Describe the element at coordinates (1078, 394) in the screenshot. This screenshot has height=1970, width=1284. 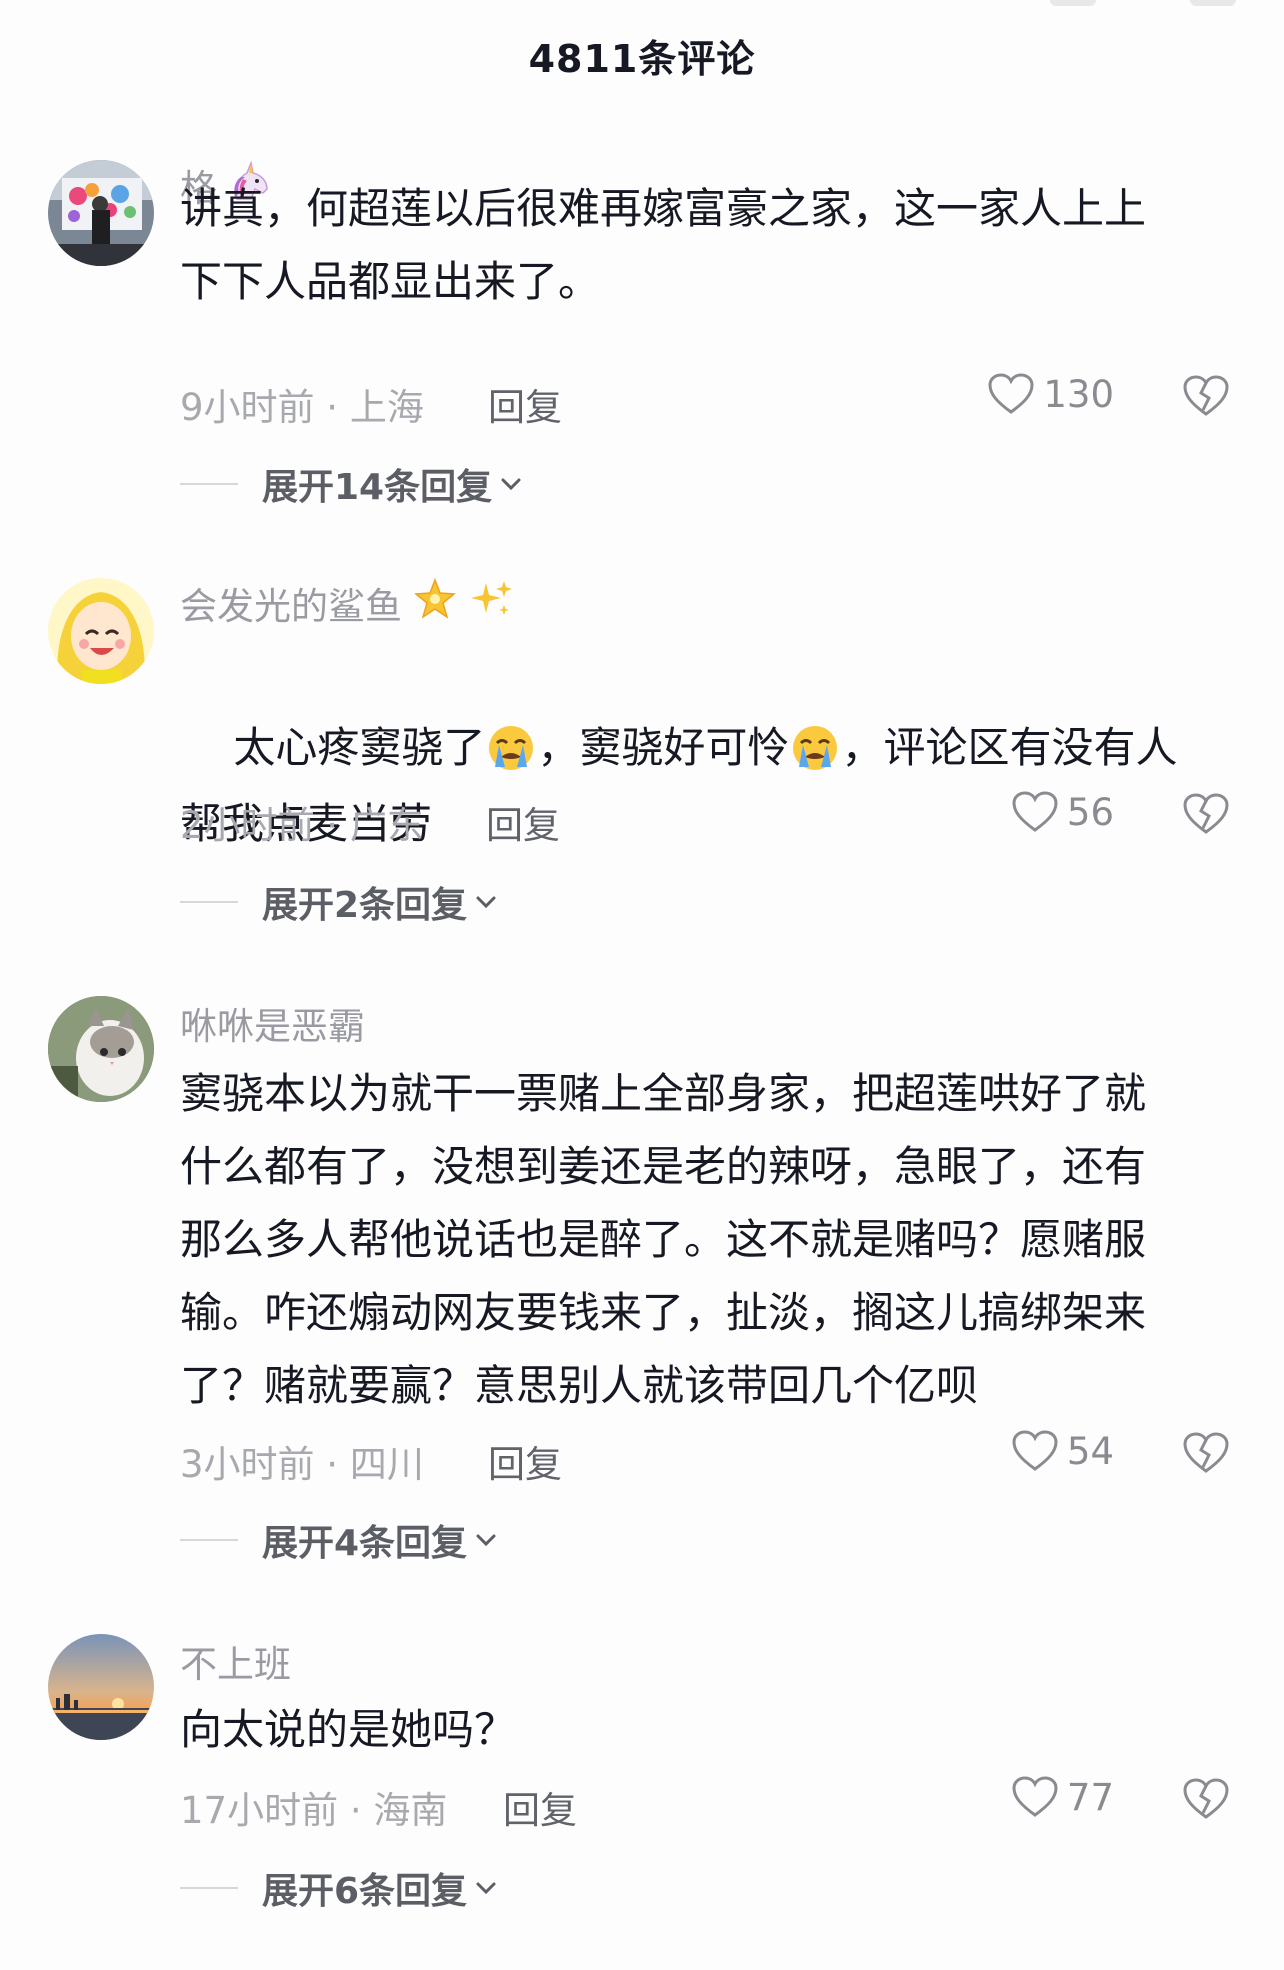
I see `like-count: 130` at that location.